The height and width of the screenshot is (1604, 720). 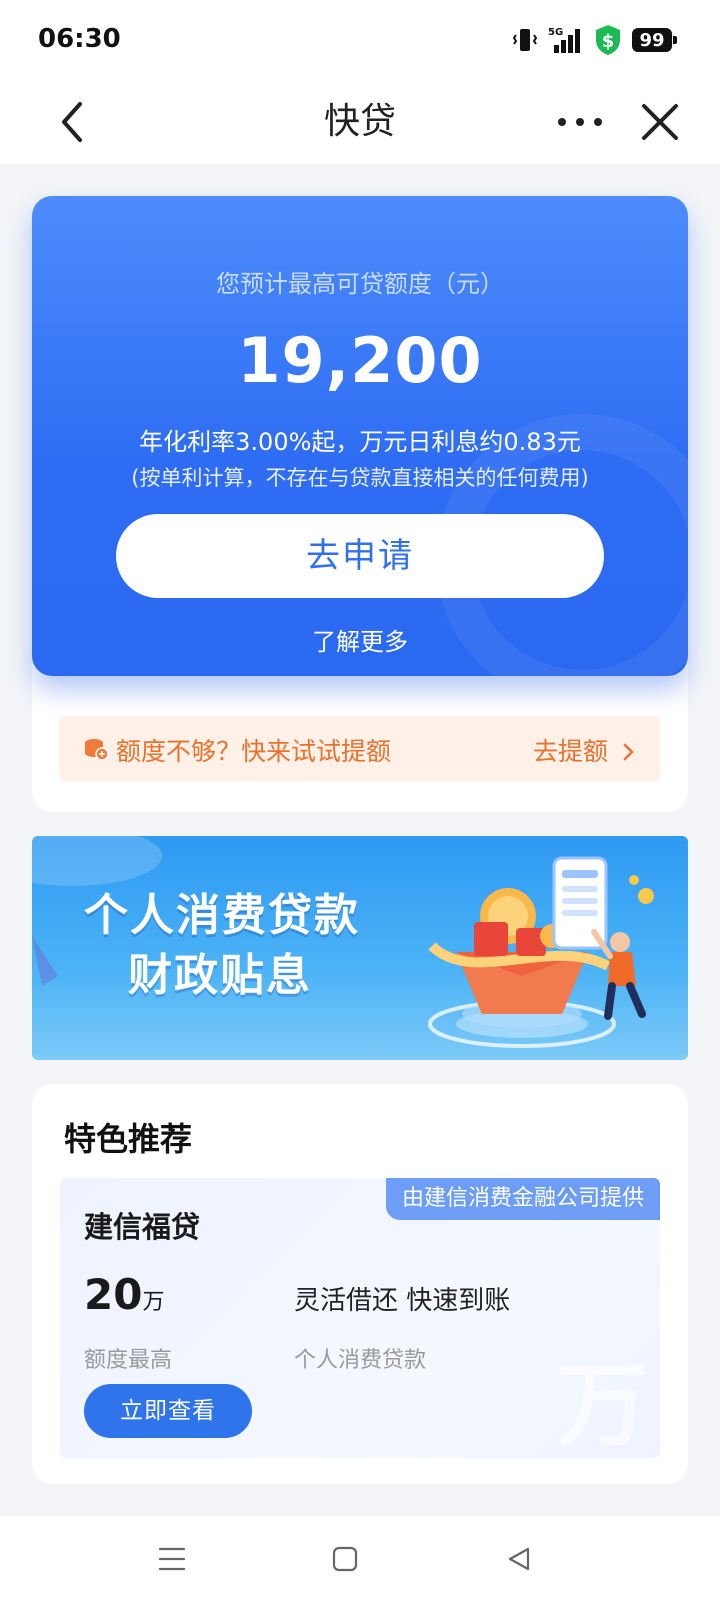 What do you see at coordinates (360, 478) in the screenshot?
I see `interest-note: (按单利计算，不存在与贷款直接相关的任何费用)` at bounding box center [360, 478].